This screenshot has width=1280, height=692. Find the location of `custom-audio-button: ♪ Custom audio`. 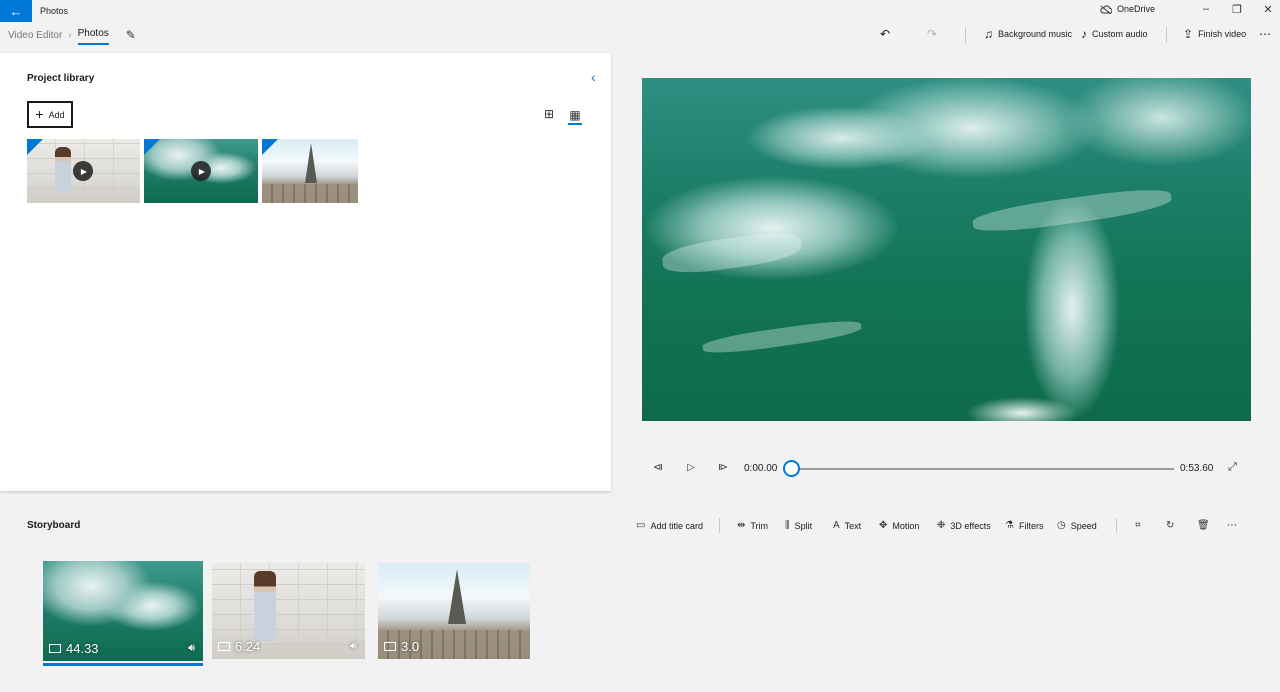

custom-audio-button: ♪ Custom audio is located at coordinates (1114, 34).